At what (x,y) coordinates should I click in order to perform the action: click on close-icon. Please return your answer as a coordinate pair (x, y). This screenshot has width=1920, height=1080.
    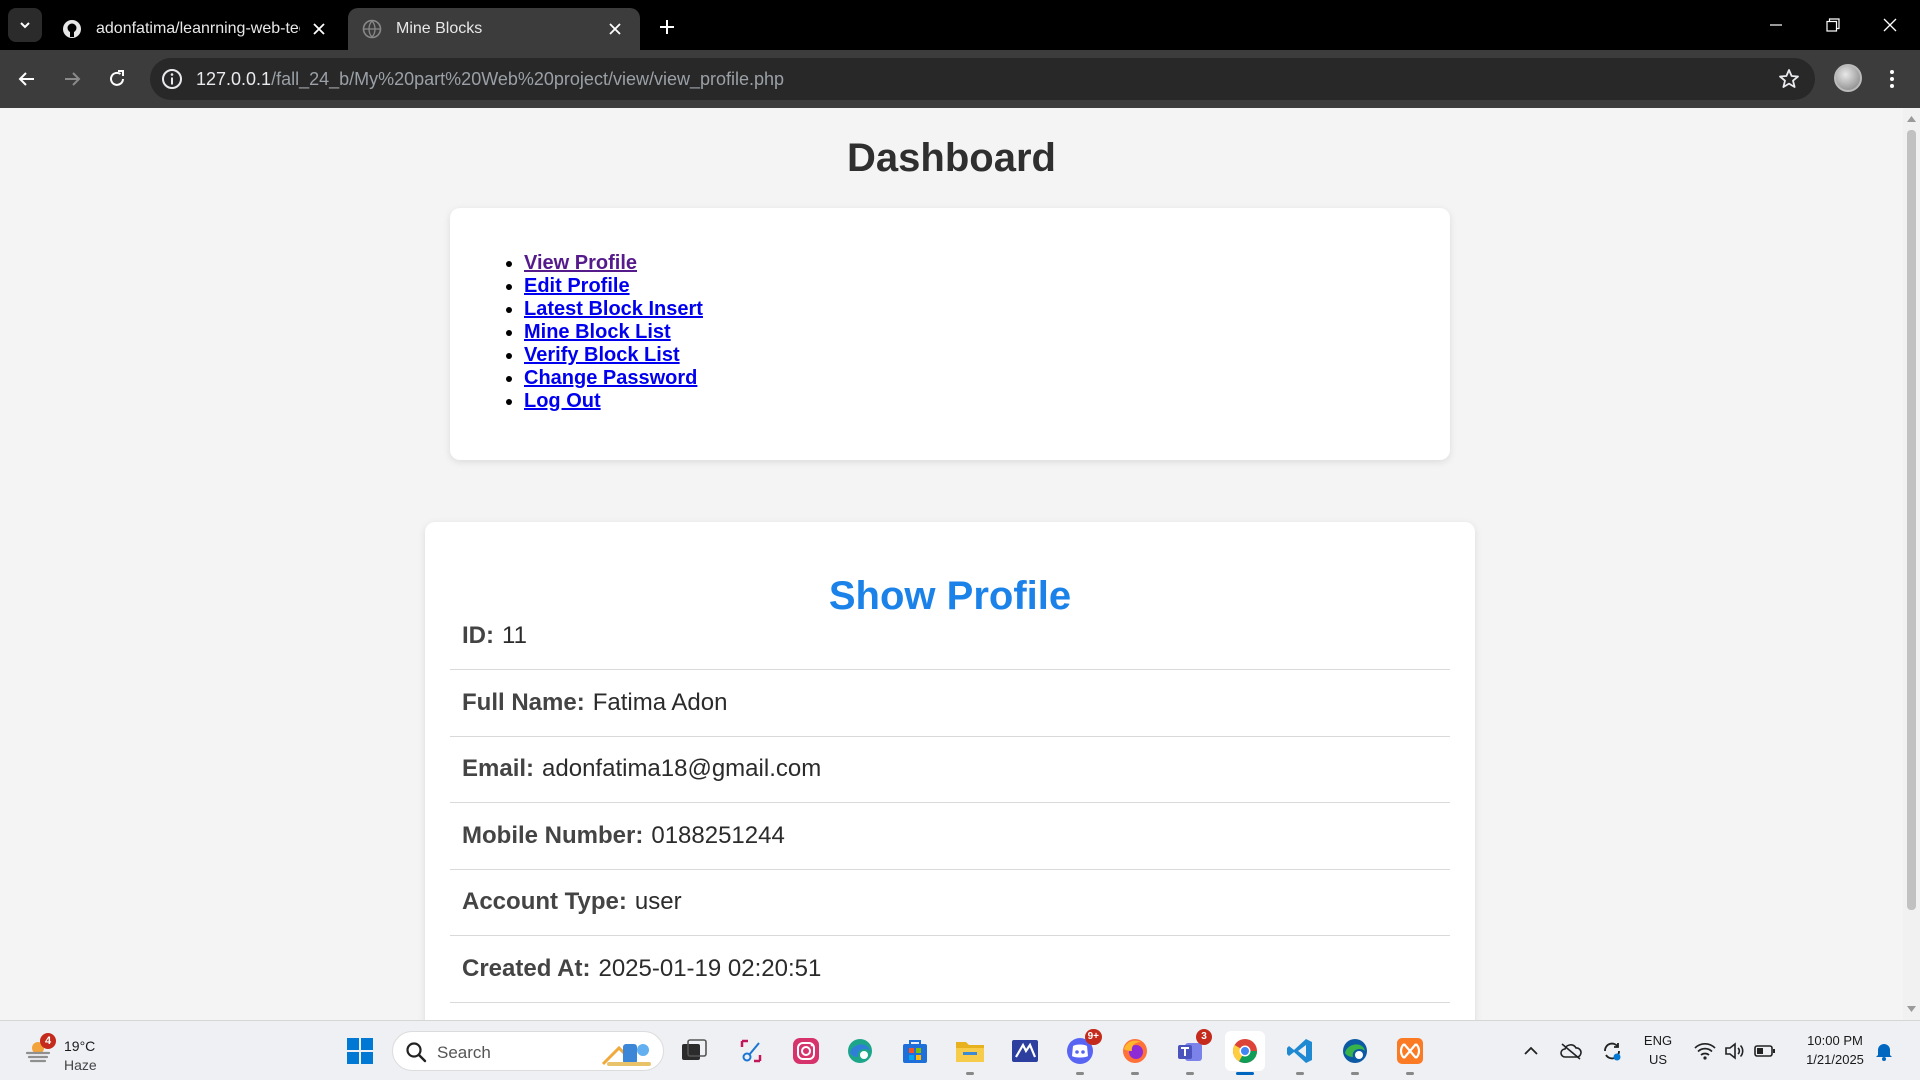
    Looking at the image, I should click on (1890, 25).